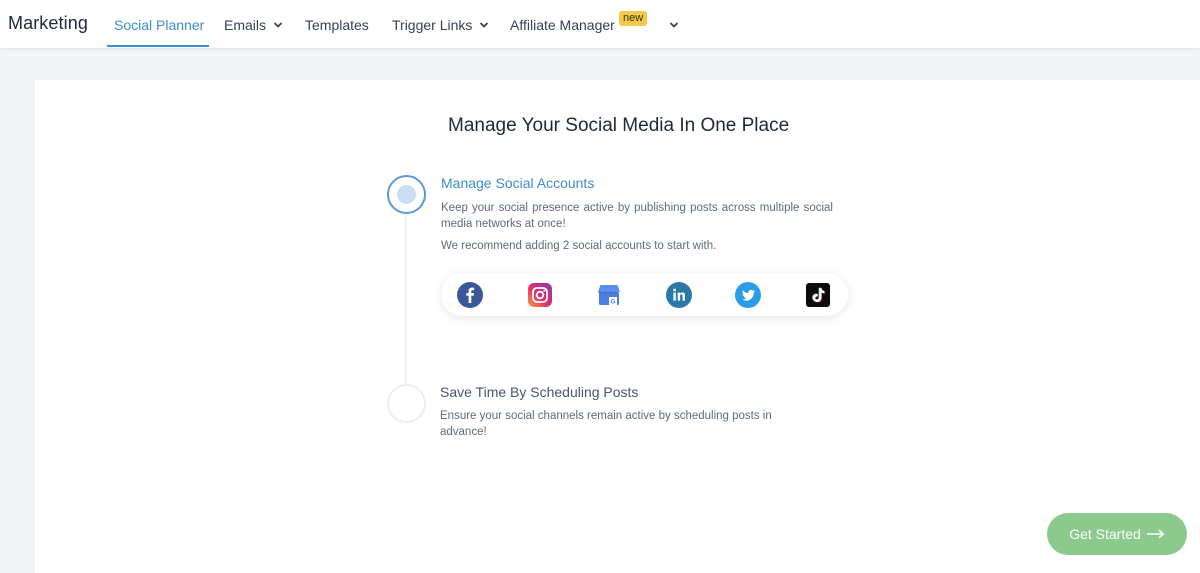  I want to click on arrow-right-icon, so click(1155, 534).